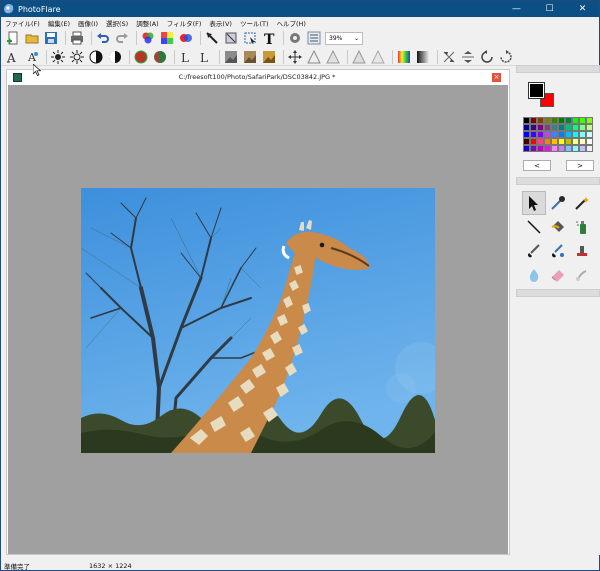 The width and height of the screenshot is (600, 571). What do you see at coordinates (359, 57) in the screenshot?
I see `triangle-c-icon` at bounding box center [359, 57].